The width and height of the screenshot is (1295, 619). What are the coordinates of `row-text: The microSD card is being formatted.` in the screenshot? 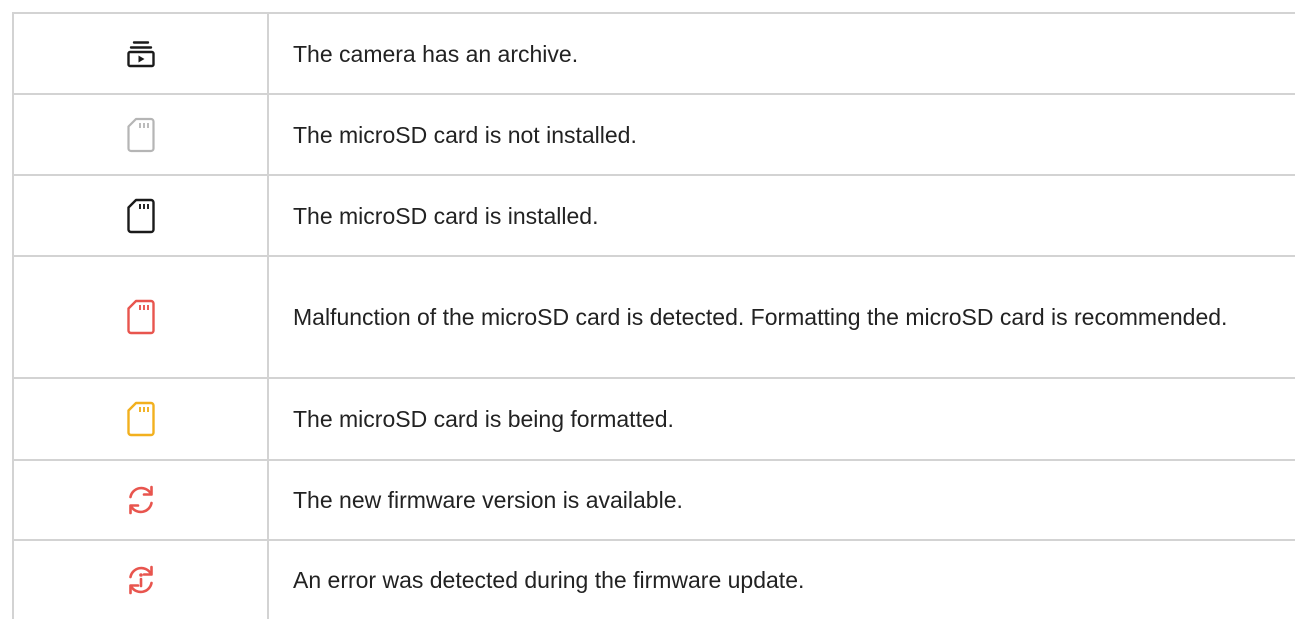 It's located at (483, 419).